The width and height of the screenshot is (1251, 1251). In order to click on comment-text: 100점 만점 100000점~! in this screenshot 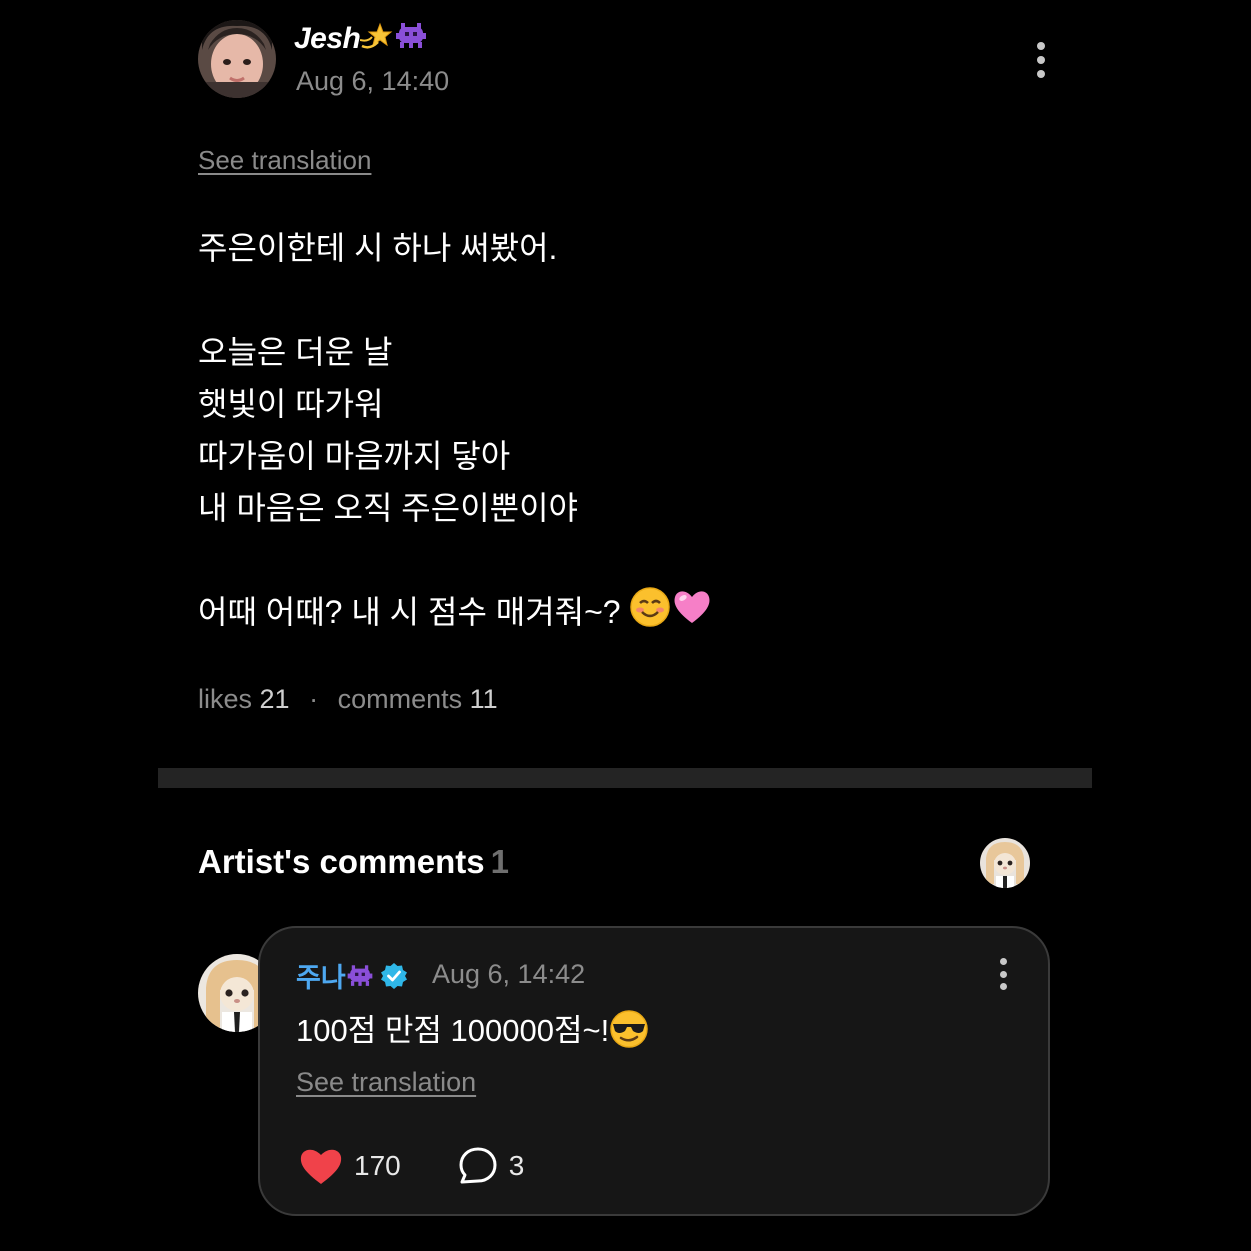, I will do `click(472, 1031)`.